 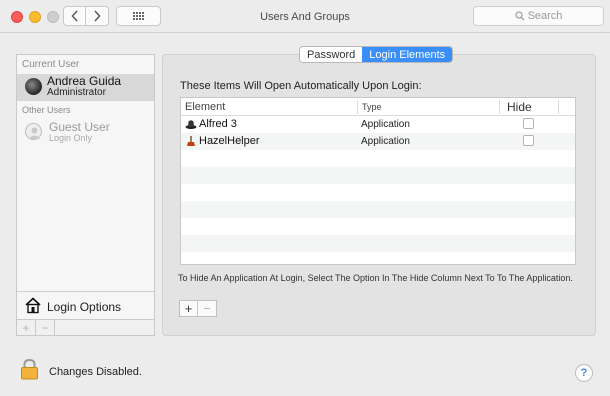 I want to click on house-icon, so click(x=33, y=305).